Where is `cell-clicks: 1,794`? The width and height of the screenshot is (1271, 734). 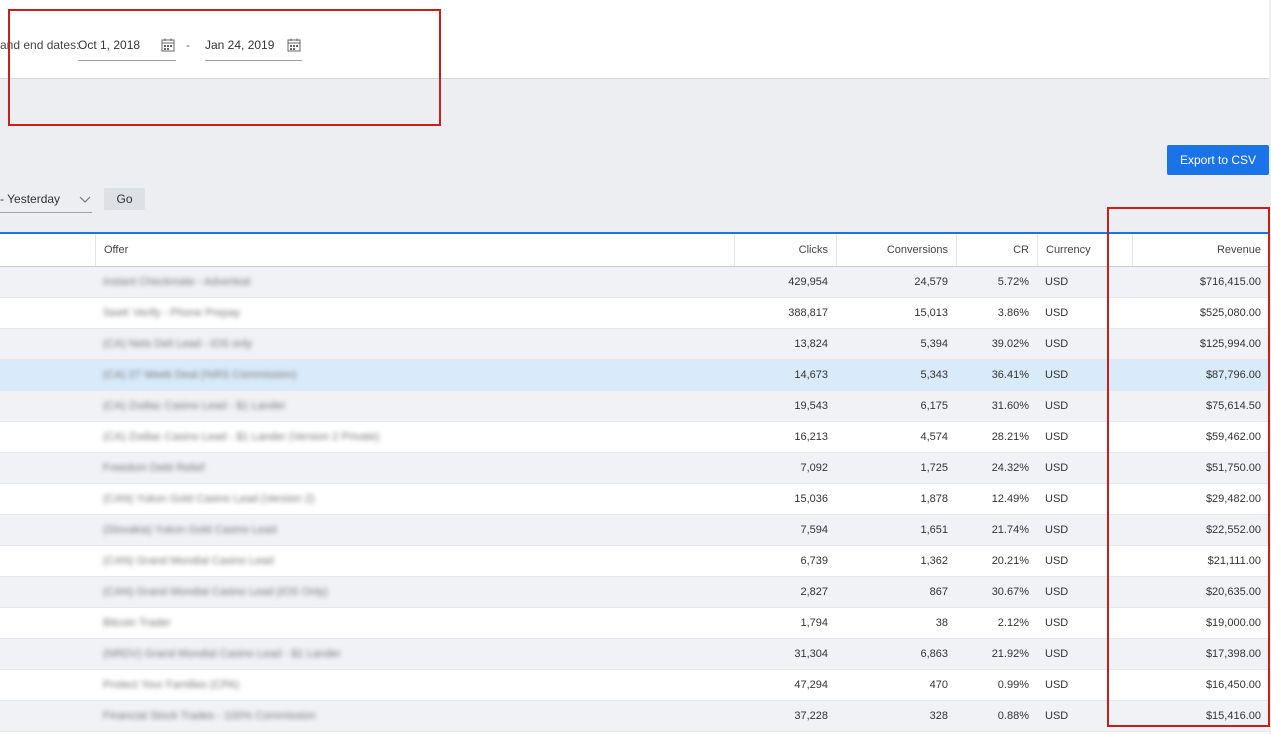 cell-clicks: 1,794 is located at coordinates (814, 623).